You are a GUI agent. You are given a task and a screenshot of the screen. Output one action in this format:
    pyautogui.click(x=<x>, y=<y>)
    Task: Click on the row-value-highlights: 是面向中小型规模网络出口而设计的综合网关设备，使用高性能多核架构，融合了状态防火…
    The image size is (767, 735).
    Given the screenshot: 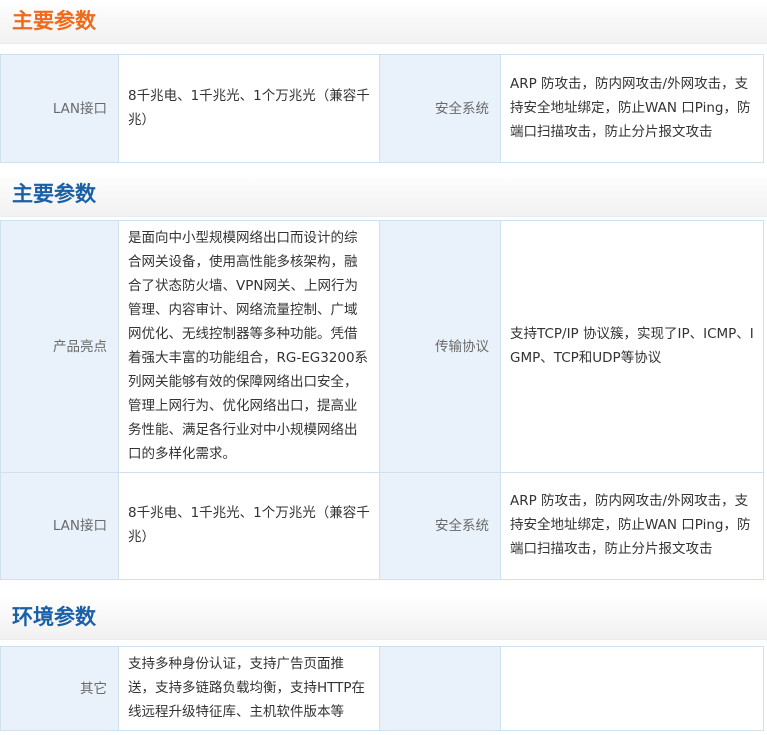 What is the action you would take?
    pyautogui.click(x=249, y=346)
    